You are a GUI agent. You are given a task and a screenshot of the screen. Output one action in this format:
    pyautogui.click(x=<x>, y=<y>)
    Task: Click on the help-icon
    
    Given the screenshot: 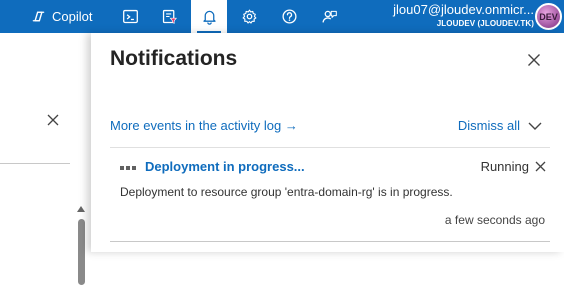 What is the action you would take?
    pyautogui.click(x=289, y=16)
    